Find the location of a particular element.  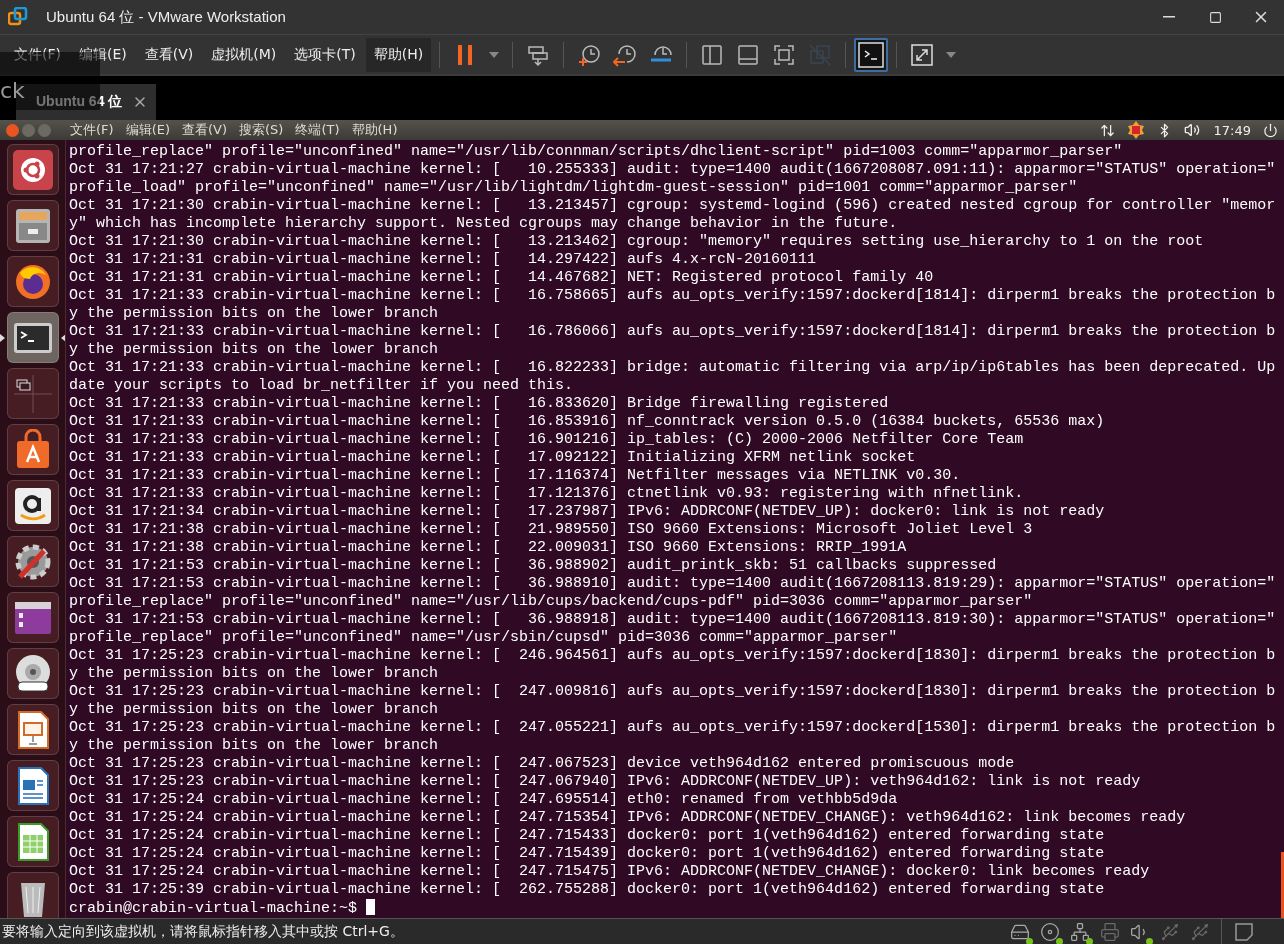

vmware-logo-icon is located at coordinates (18, 17).